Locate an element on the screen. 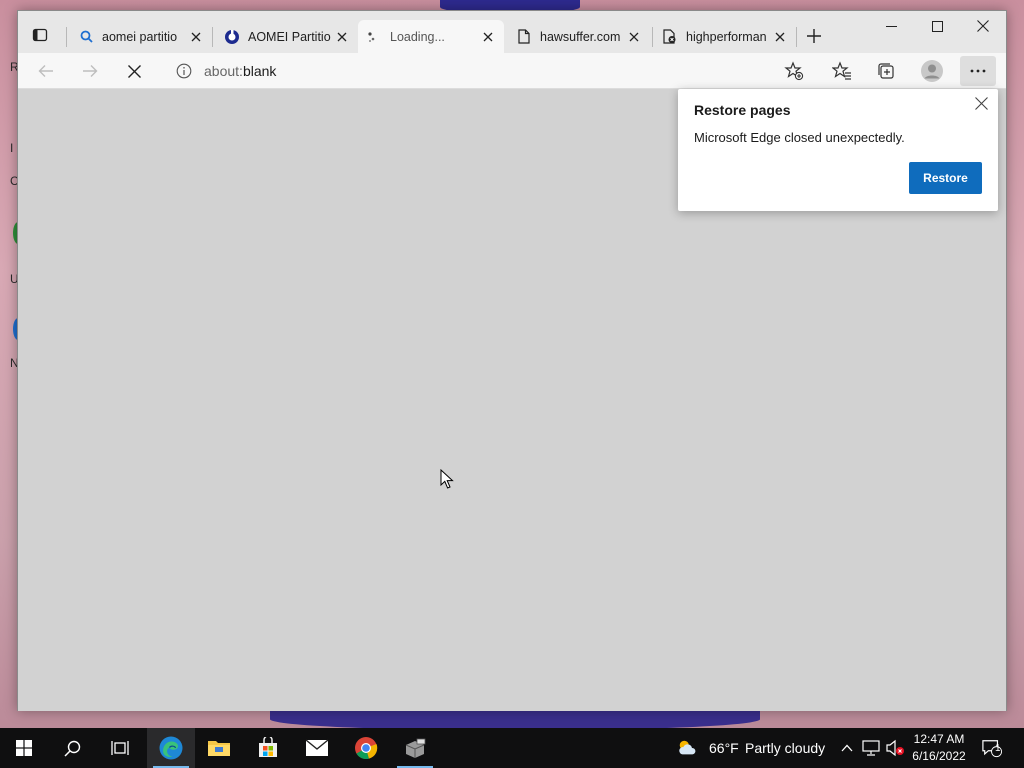  mail-button is located at coordinates (317, 748).